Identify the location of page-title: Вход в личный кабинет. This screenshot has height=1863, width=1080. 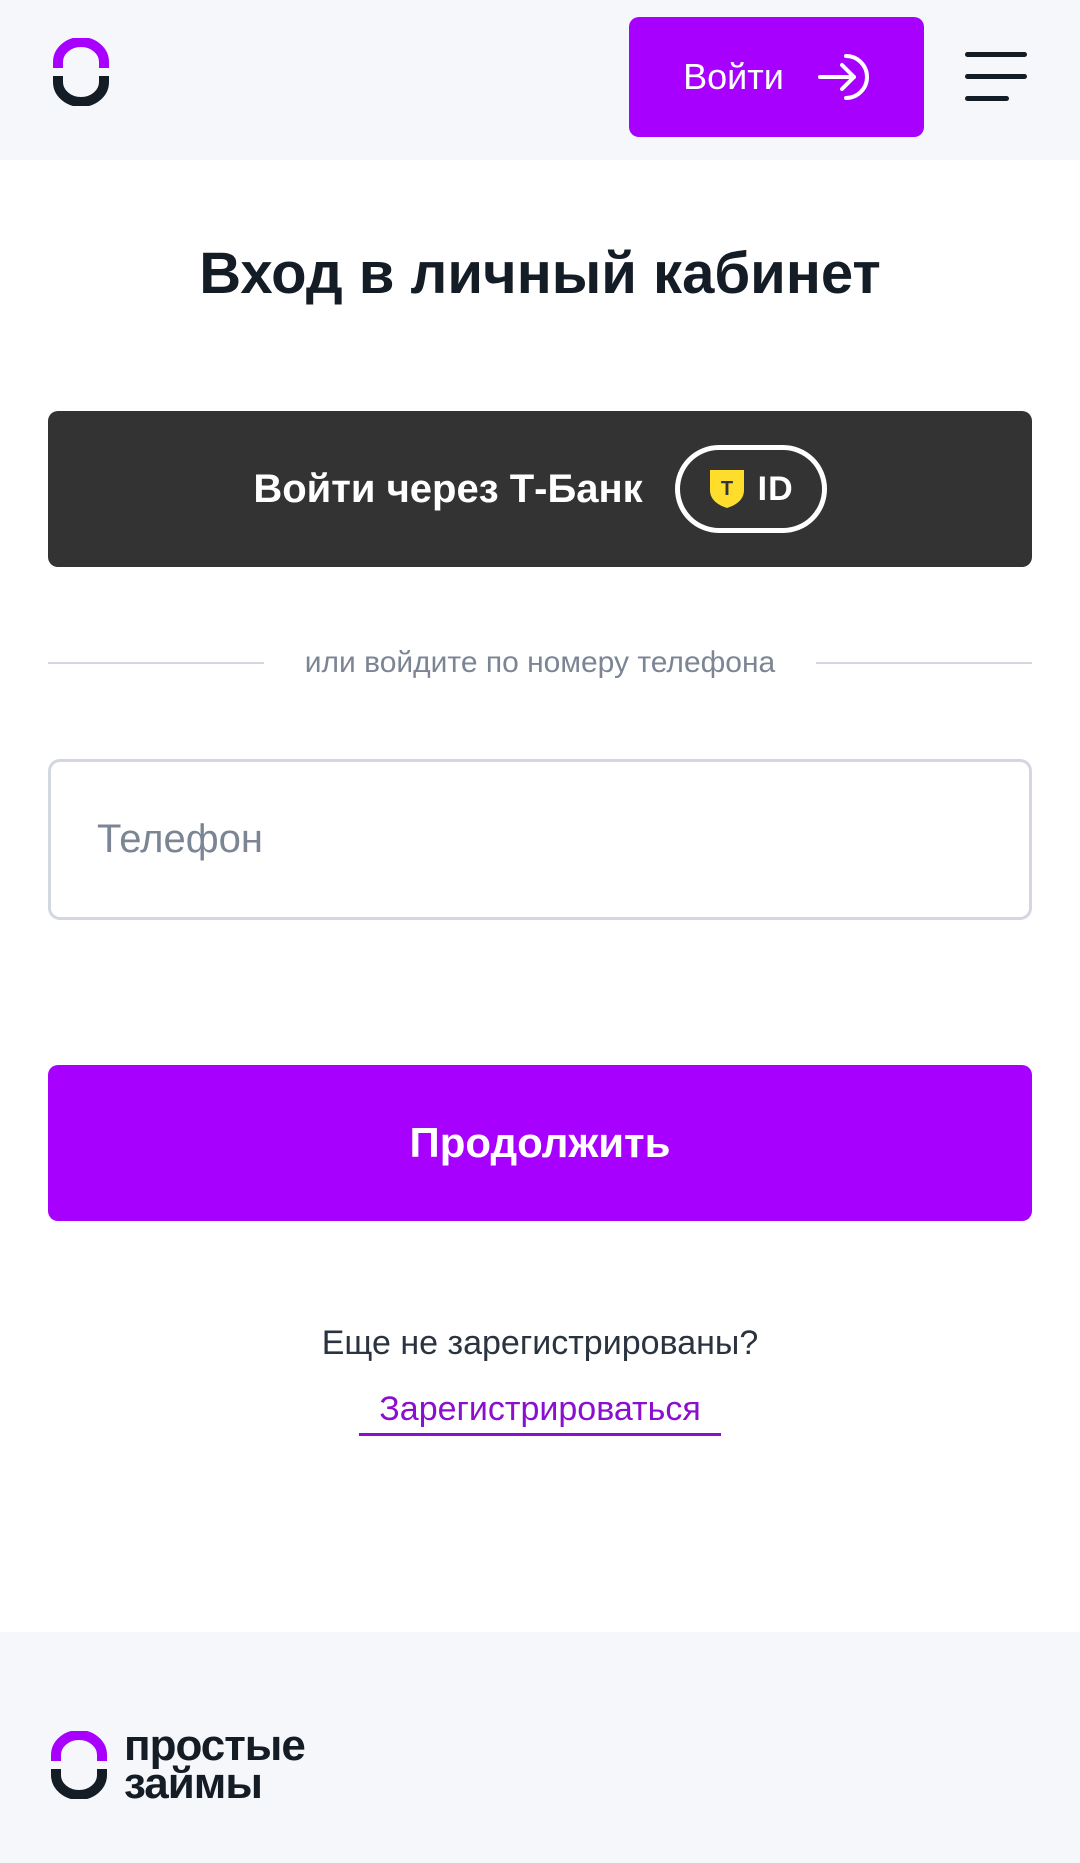
(540, 273).